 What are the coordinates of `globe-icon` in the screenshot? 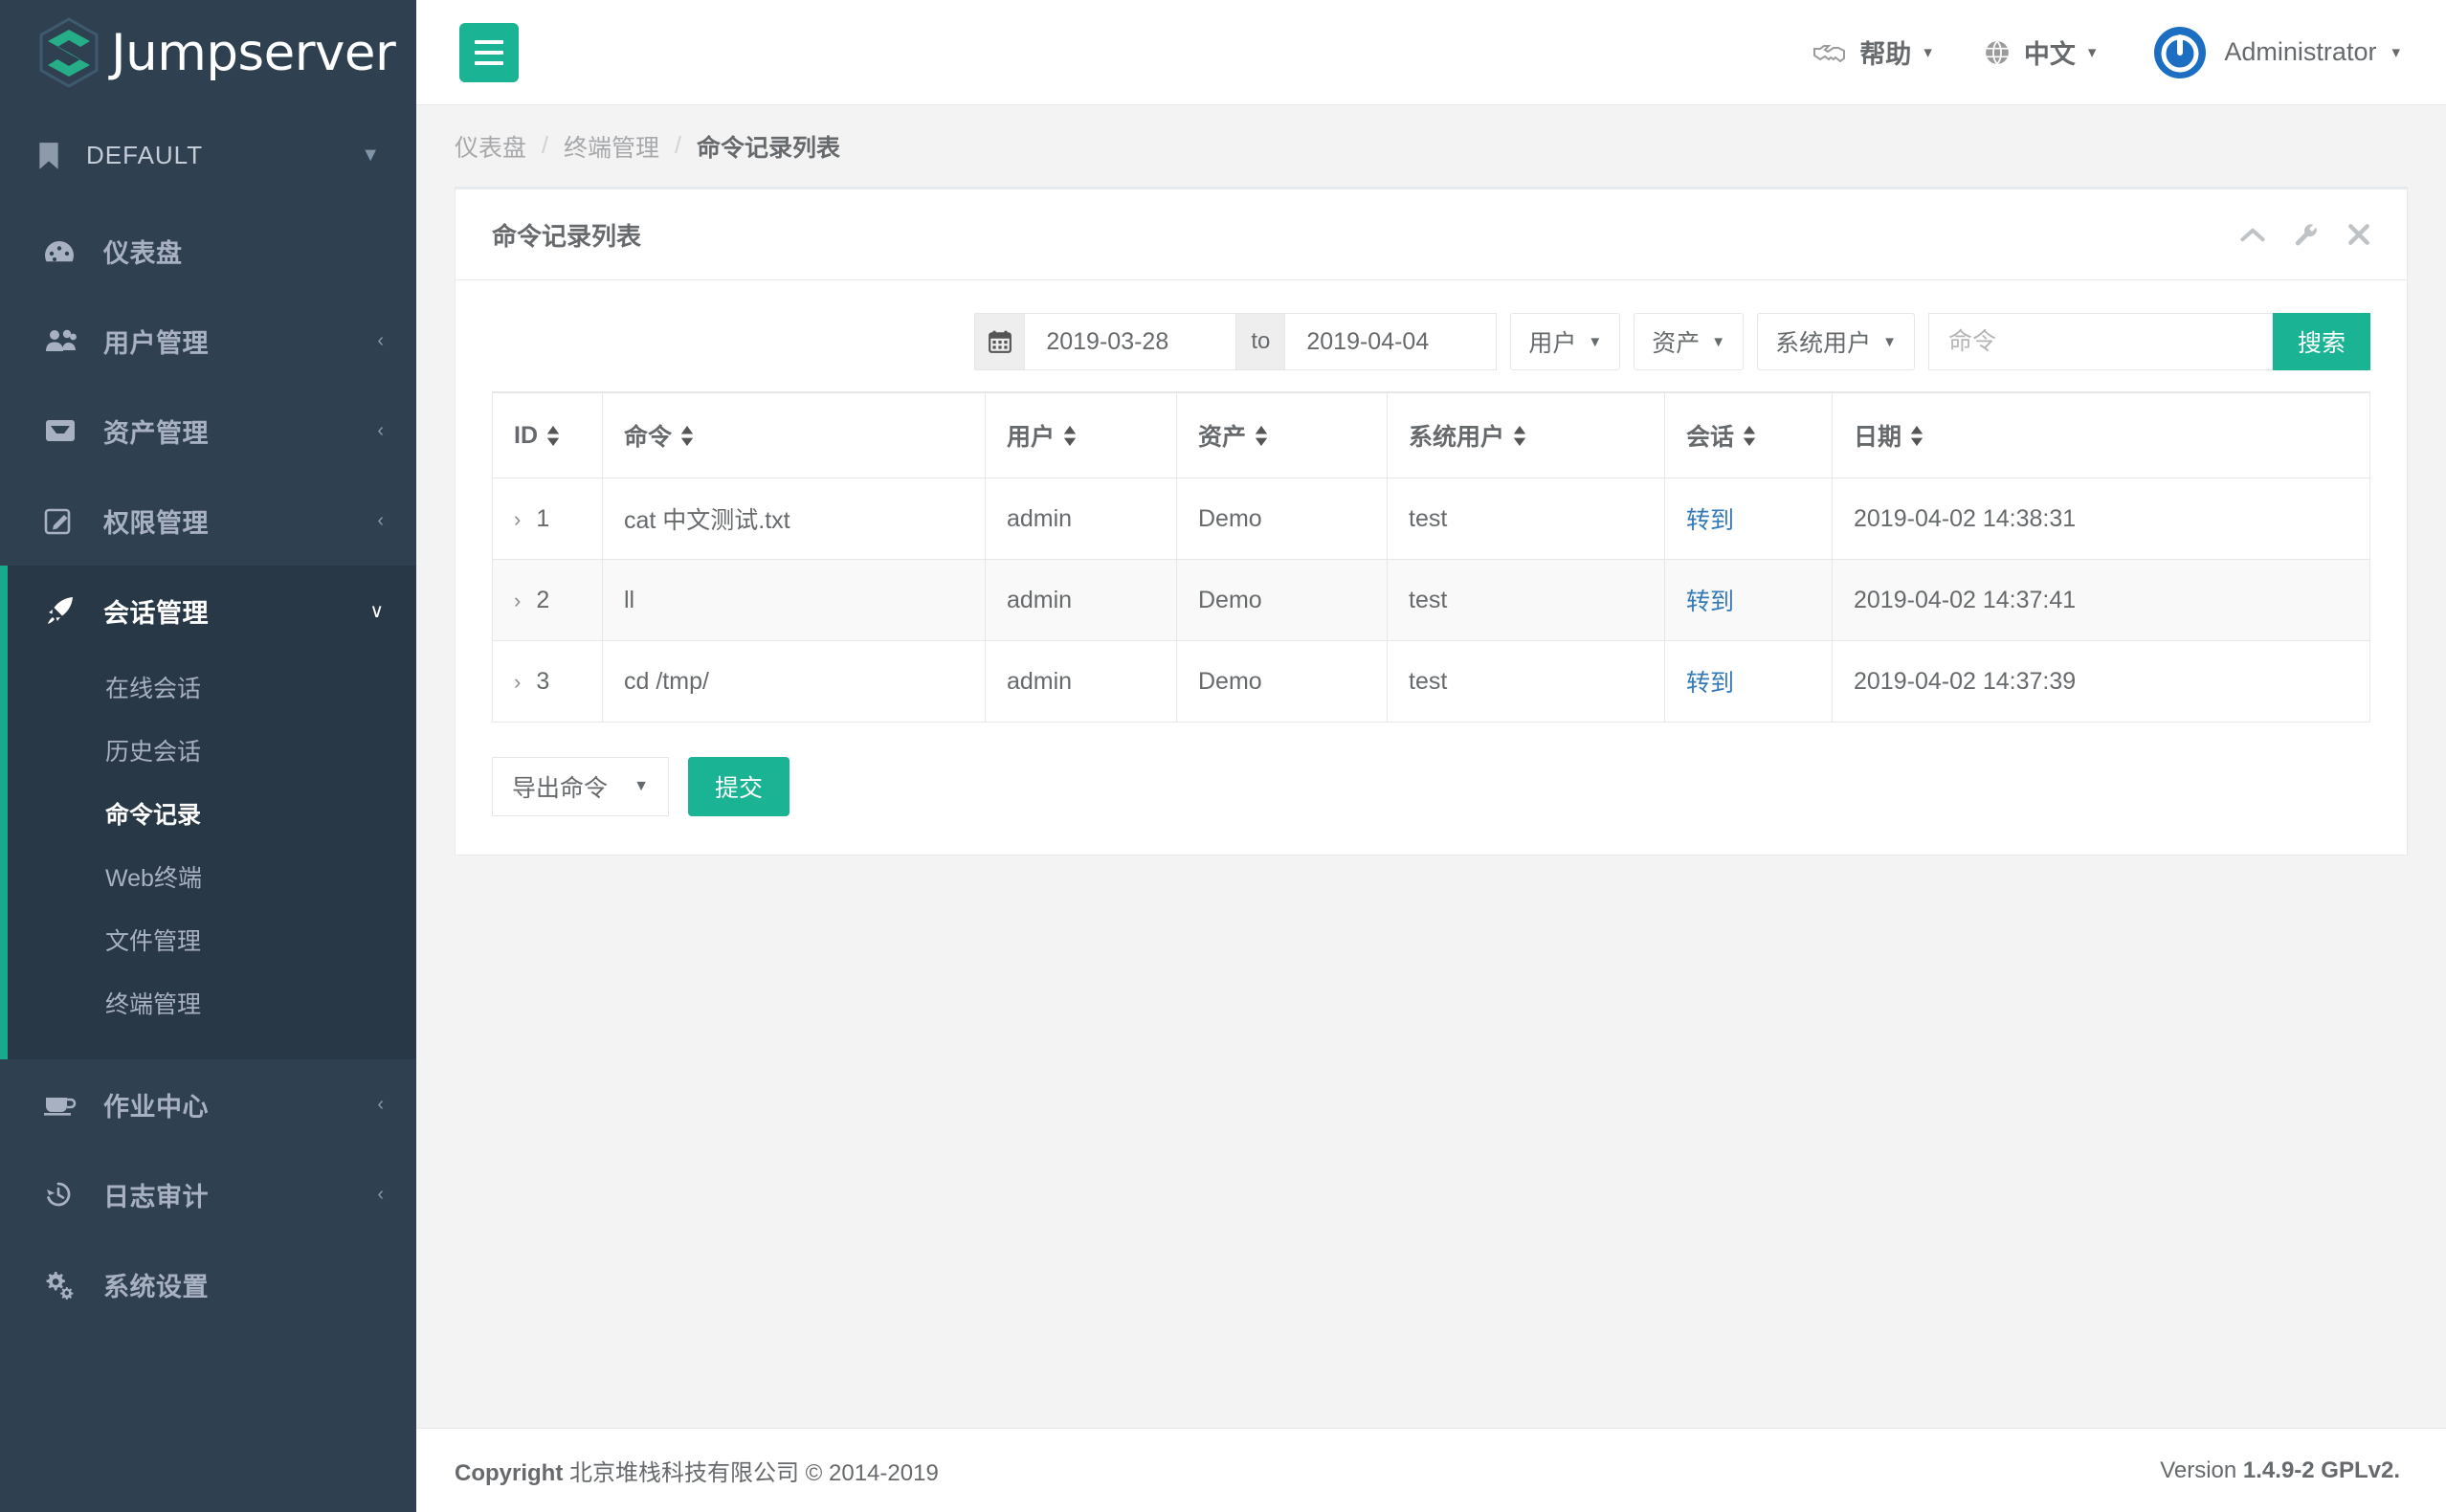 It's located at (1997, 52).